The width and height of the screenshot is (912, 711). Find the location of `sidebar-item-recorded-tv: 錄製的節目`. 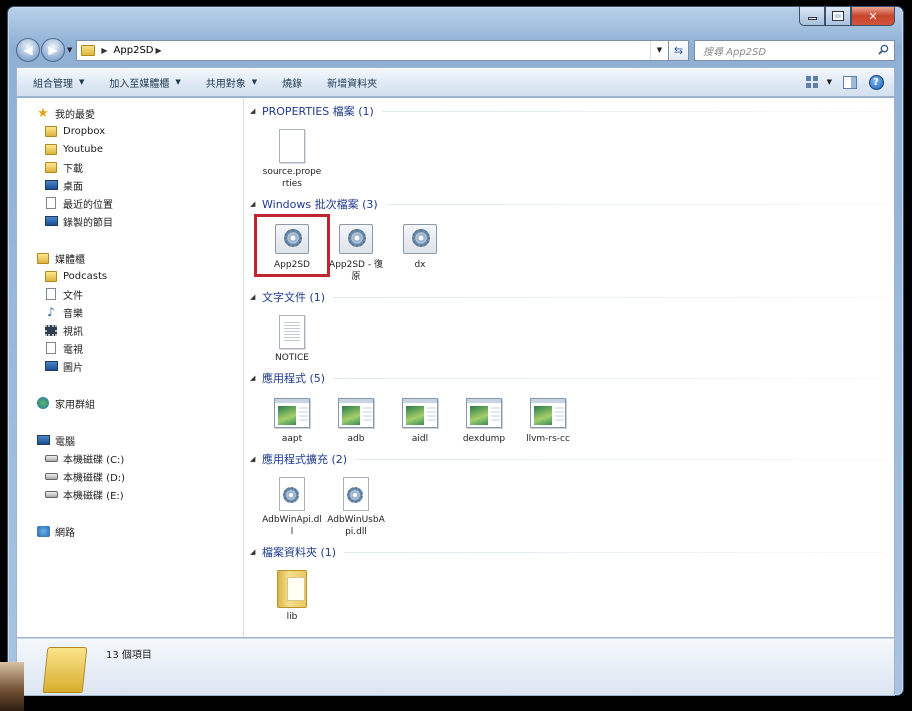

sidebar-item-recorded-tv: 錄製的節目 is located at coordinates (130, 221).